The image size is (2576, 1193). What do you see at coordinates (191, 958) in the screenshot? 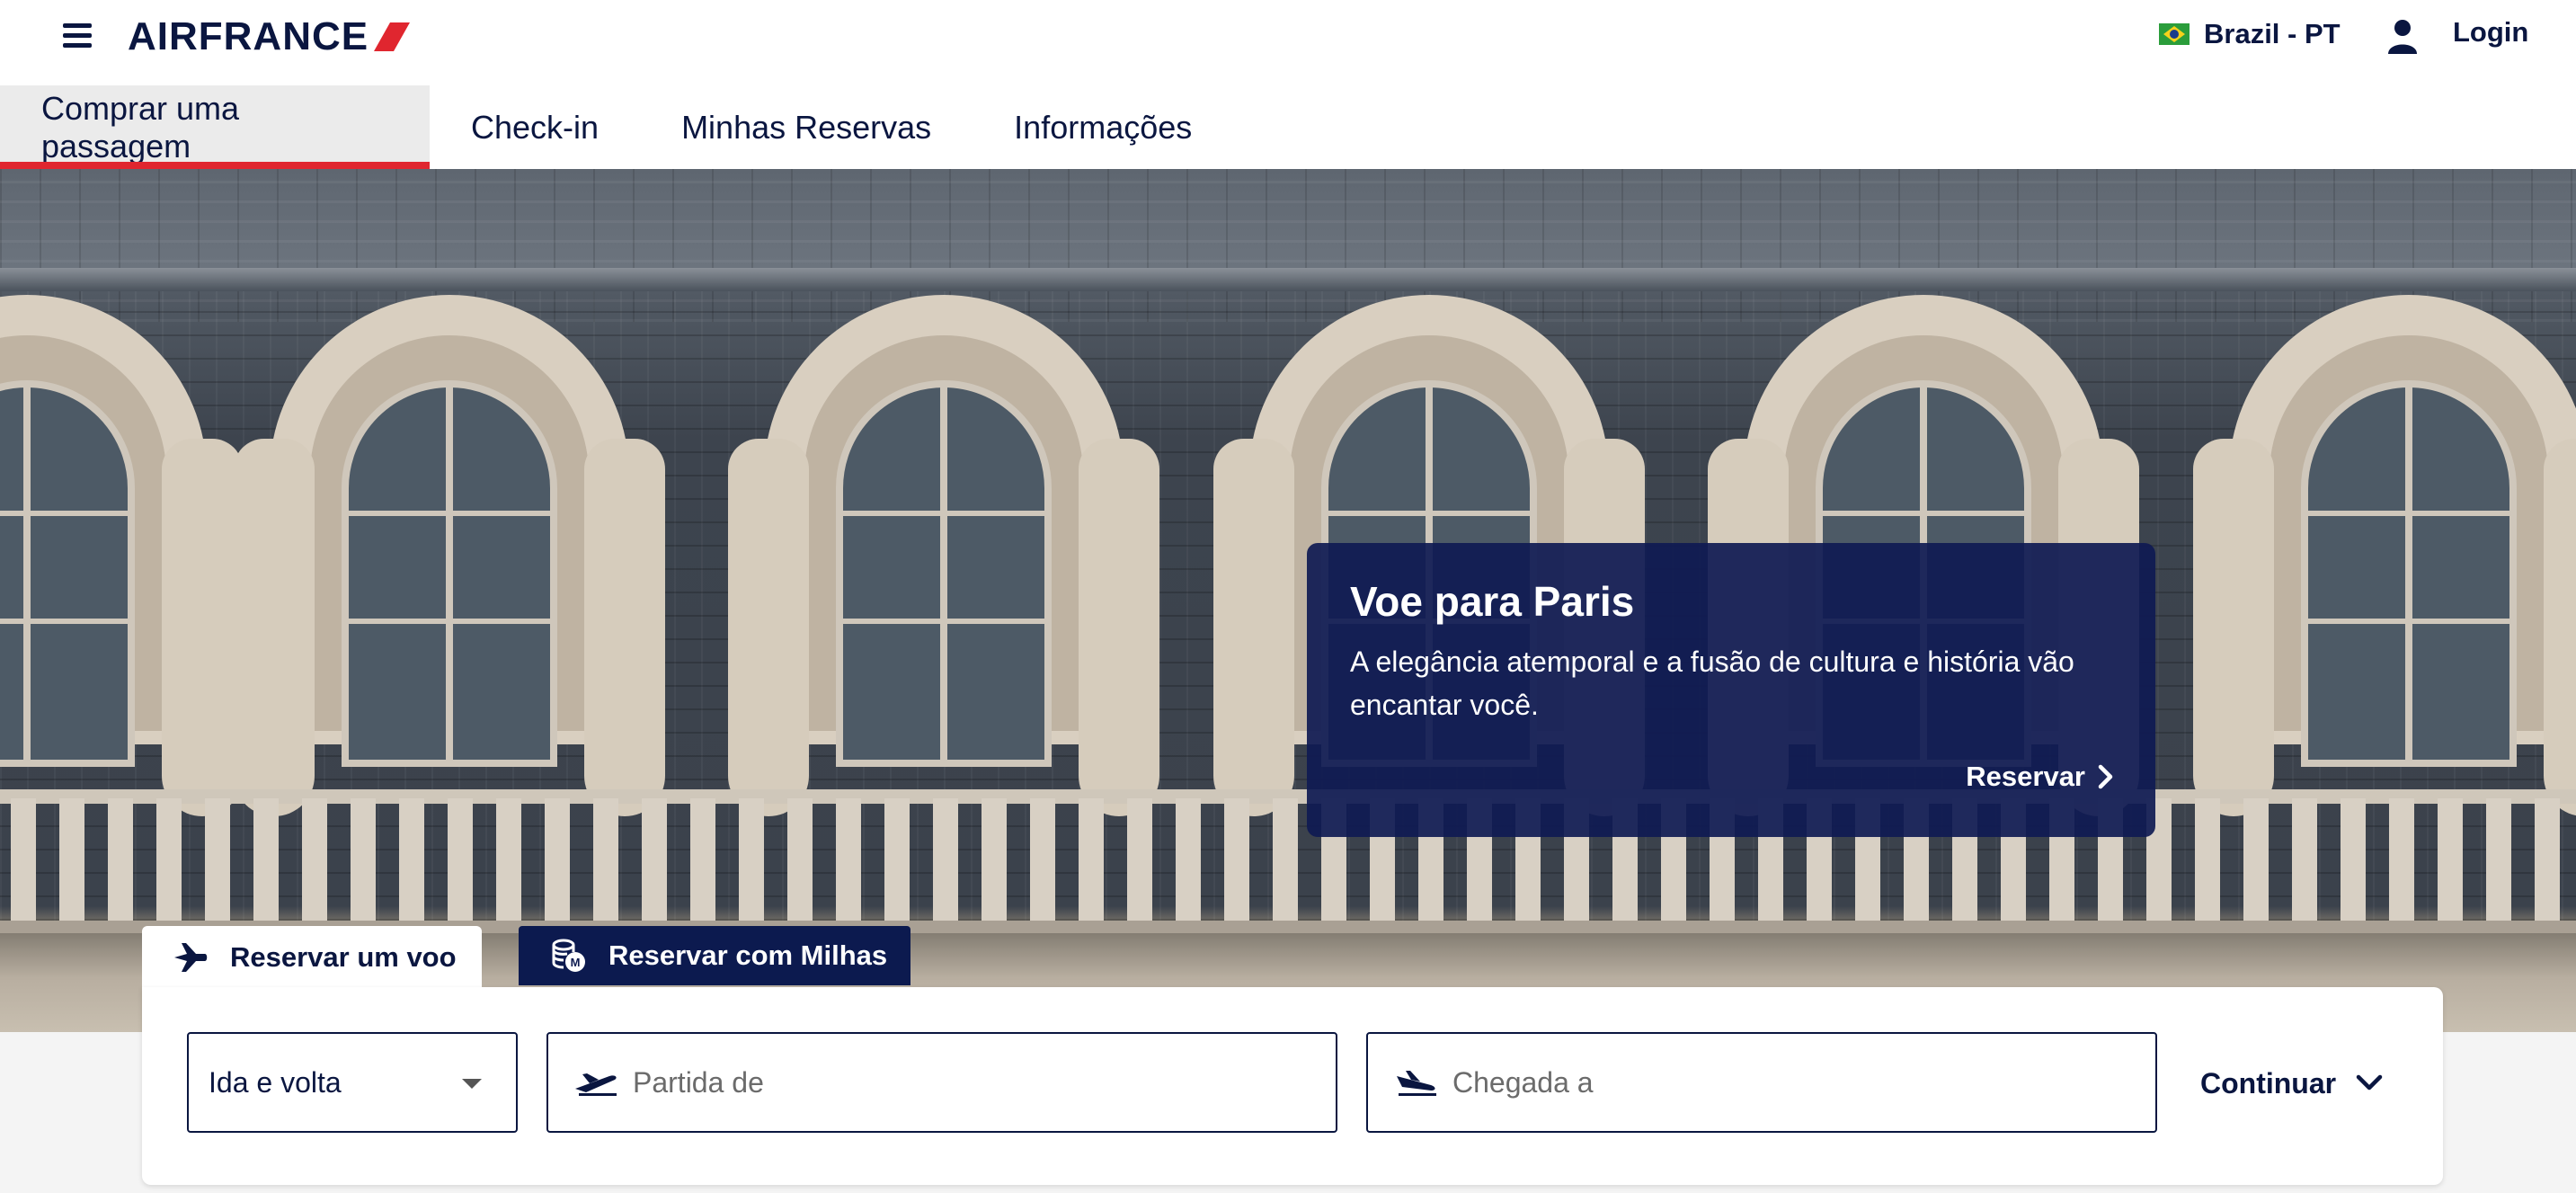
I see `airplane-icon` at bounding box center [191, 958].